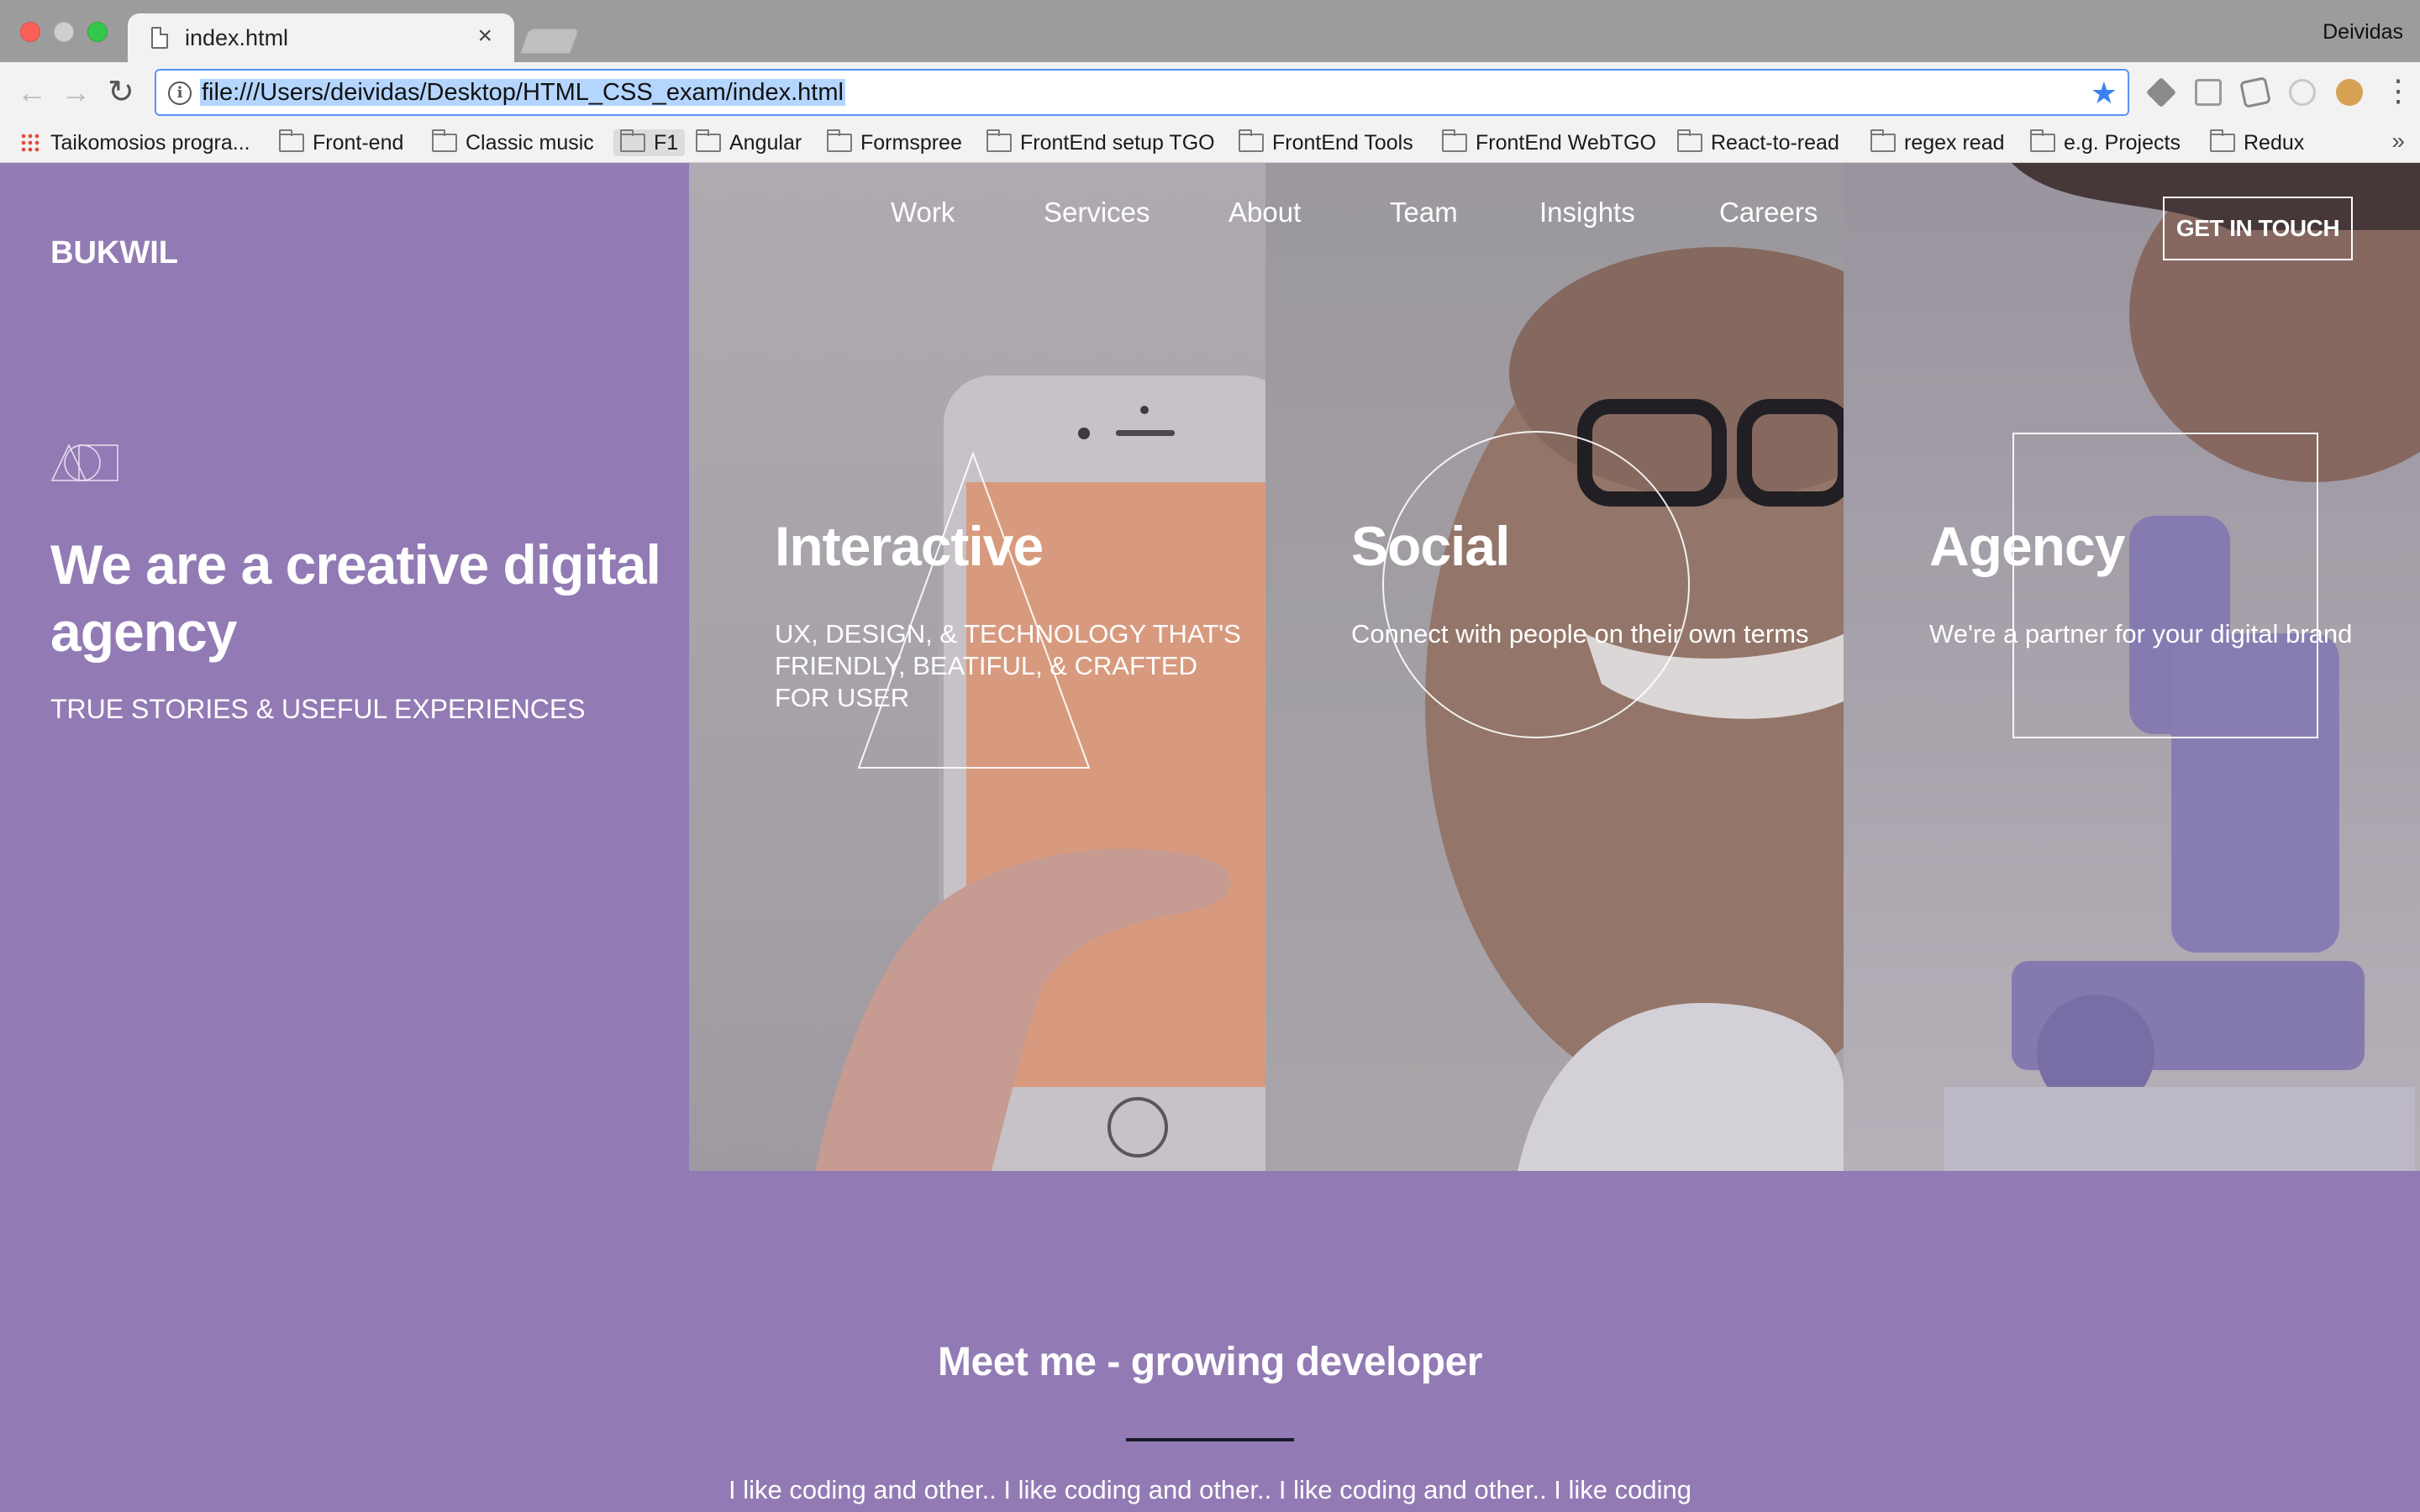 This screenshot has width=2420, height=1512. What do you see at coordinates (359, 143) in the screenshot?
I see `bookmark-label: Front-end` at bounding box center [359, 143].